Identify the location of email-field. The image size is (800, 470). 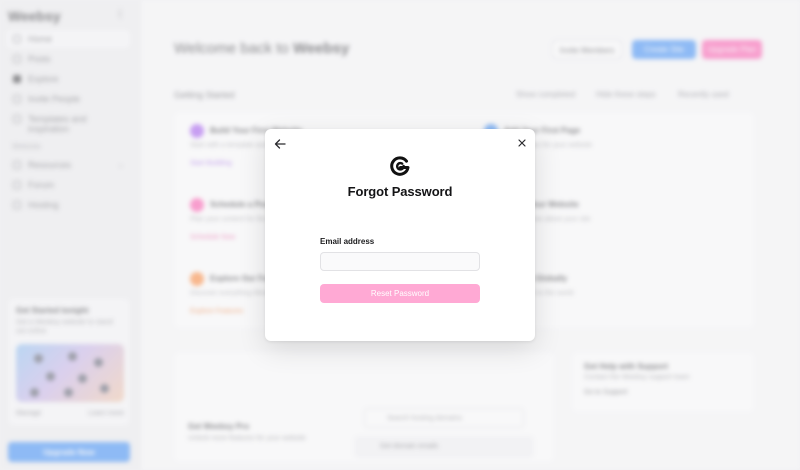
(400, 261).